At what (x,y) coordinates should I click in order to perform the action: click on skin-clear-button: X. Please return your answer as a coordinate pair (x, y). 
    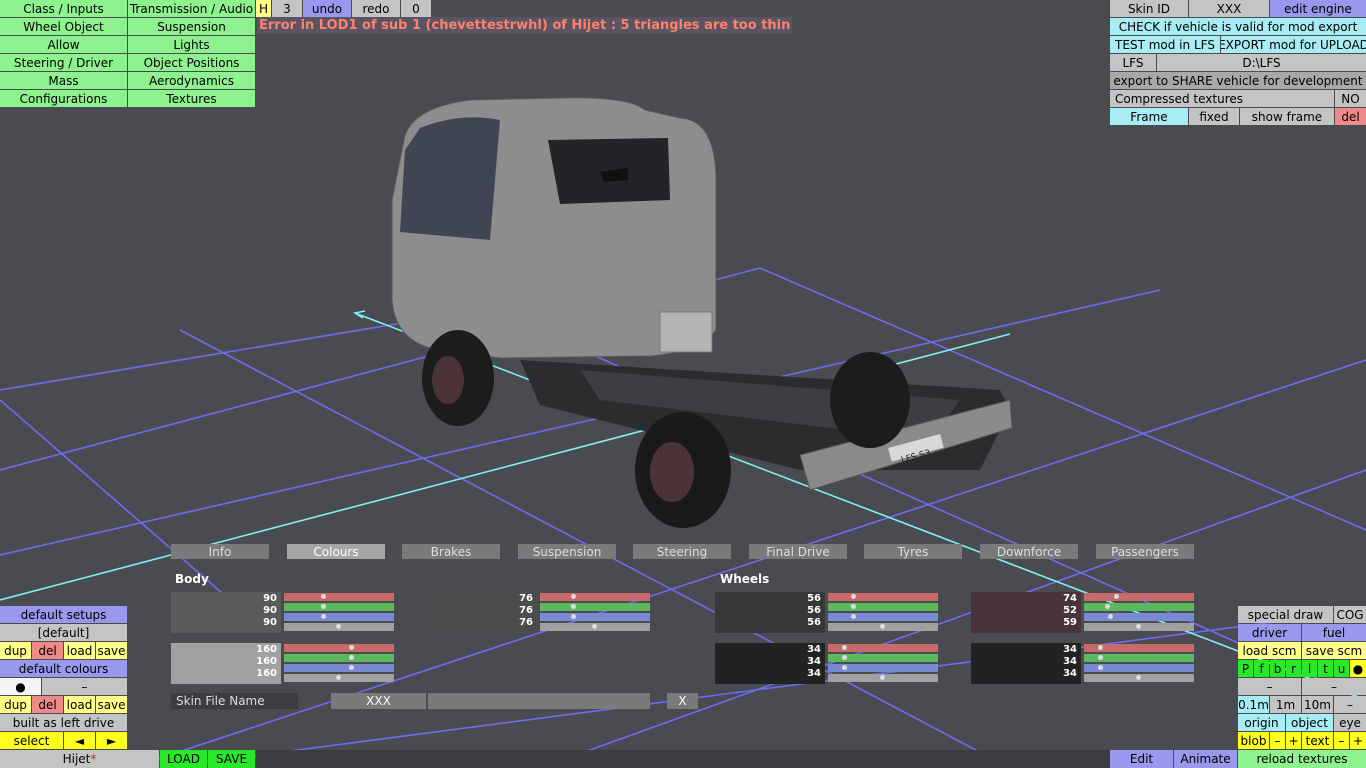
    Looking at the image, I should click on (682, 701).